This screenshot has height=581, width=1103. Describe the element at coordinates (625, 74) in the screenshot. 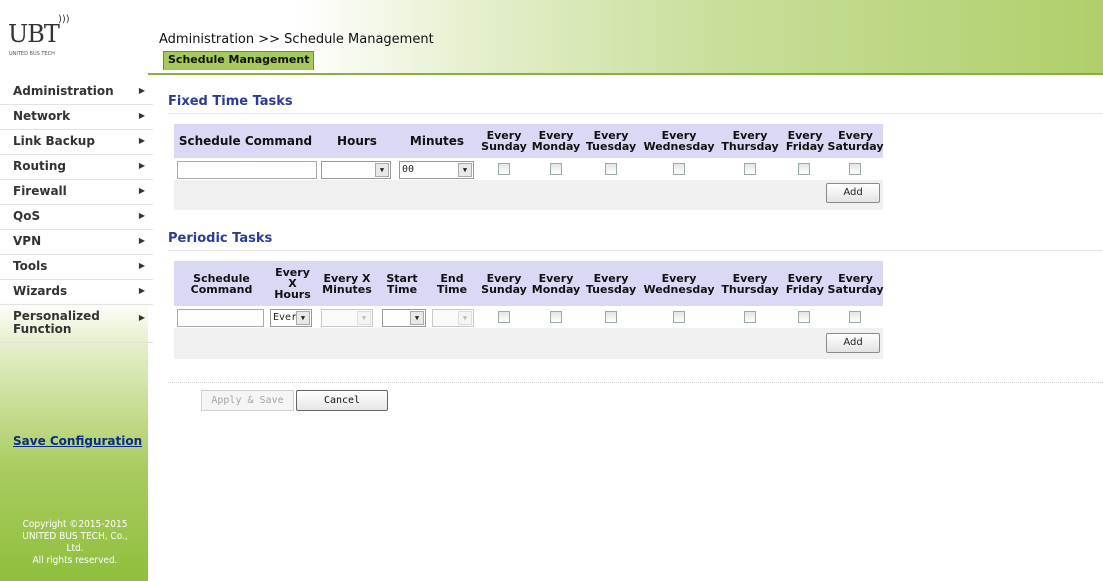

I see `header-divider` at that location.